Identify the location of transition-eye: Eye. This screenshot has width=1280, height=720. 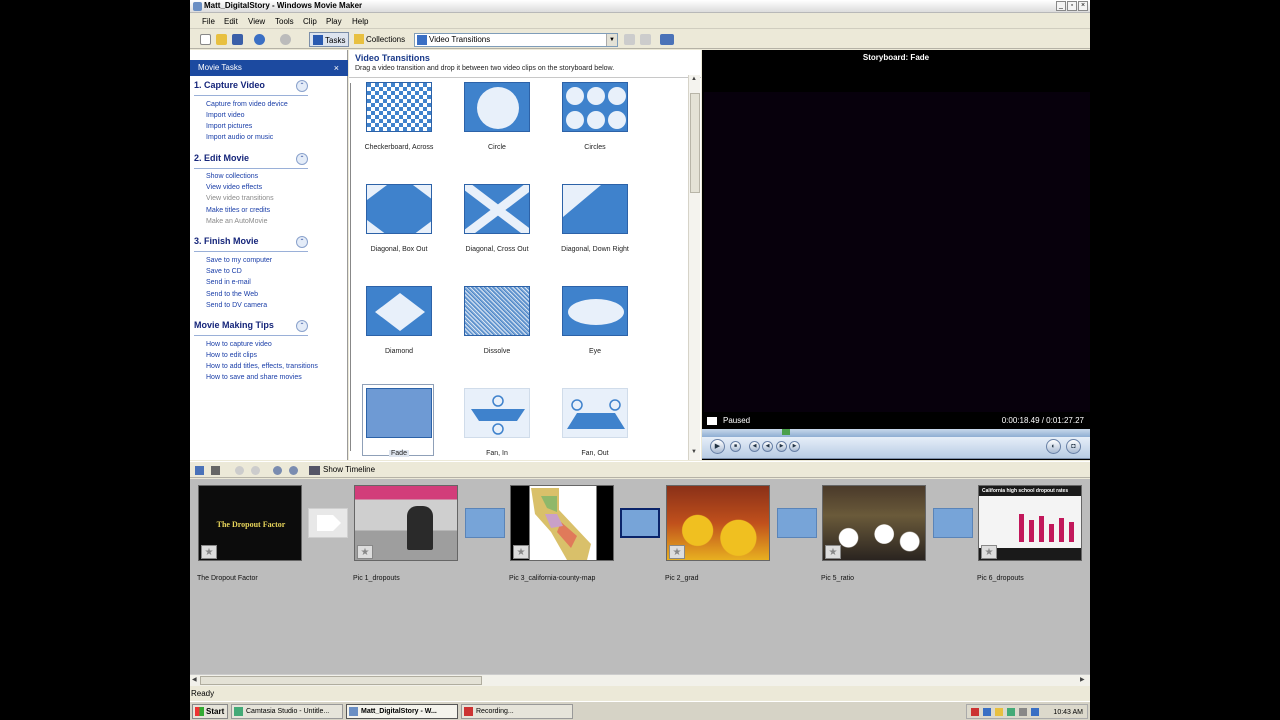
(595, 322).